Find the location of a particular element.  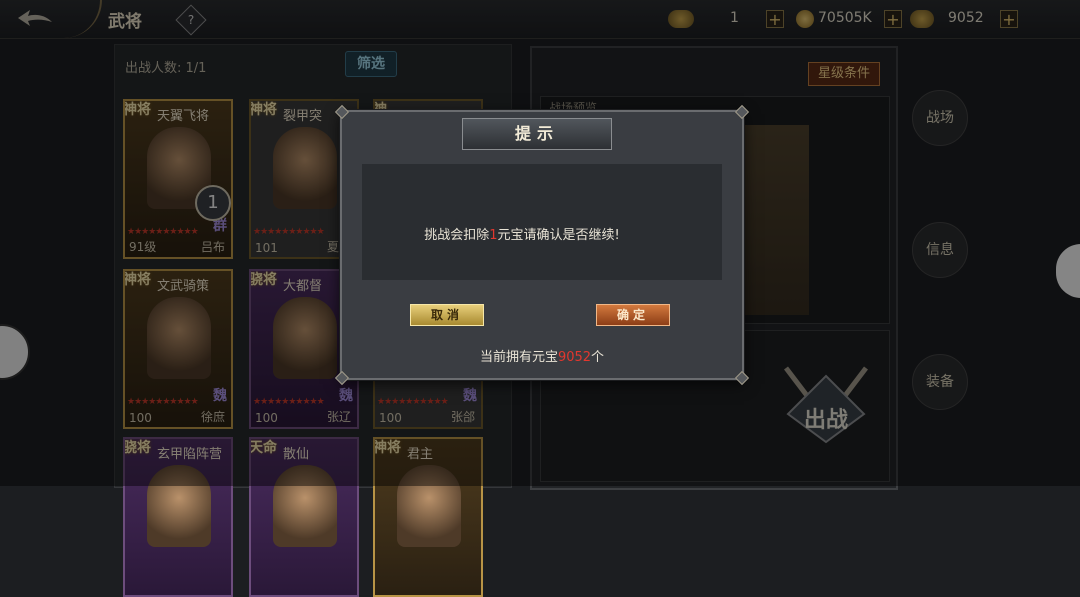

message-box is located at coordinates (542, 222).